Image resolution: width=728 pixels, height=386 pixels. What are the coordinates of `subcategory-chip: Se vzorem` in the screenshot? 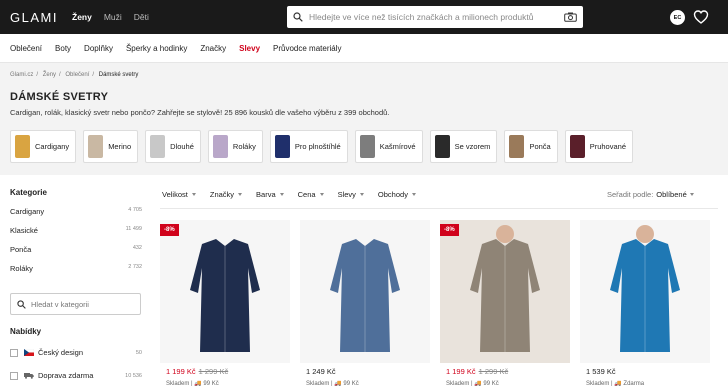 It's located at (463, 146).